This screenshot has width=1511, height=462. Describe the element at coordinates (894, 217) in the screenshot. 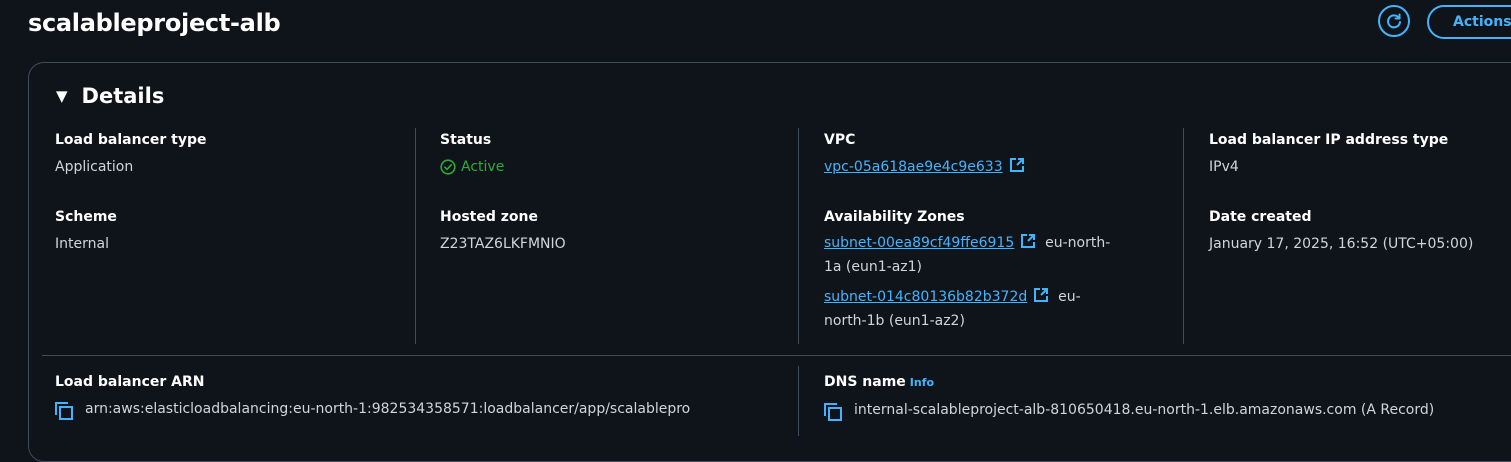

I see `availability-zones-label: Availability Zones` at that location.